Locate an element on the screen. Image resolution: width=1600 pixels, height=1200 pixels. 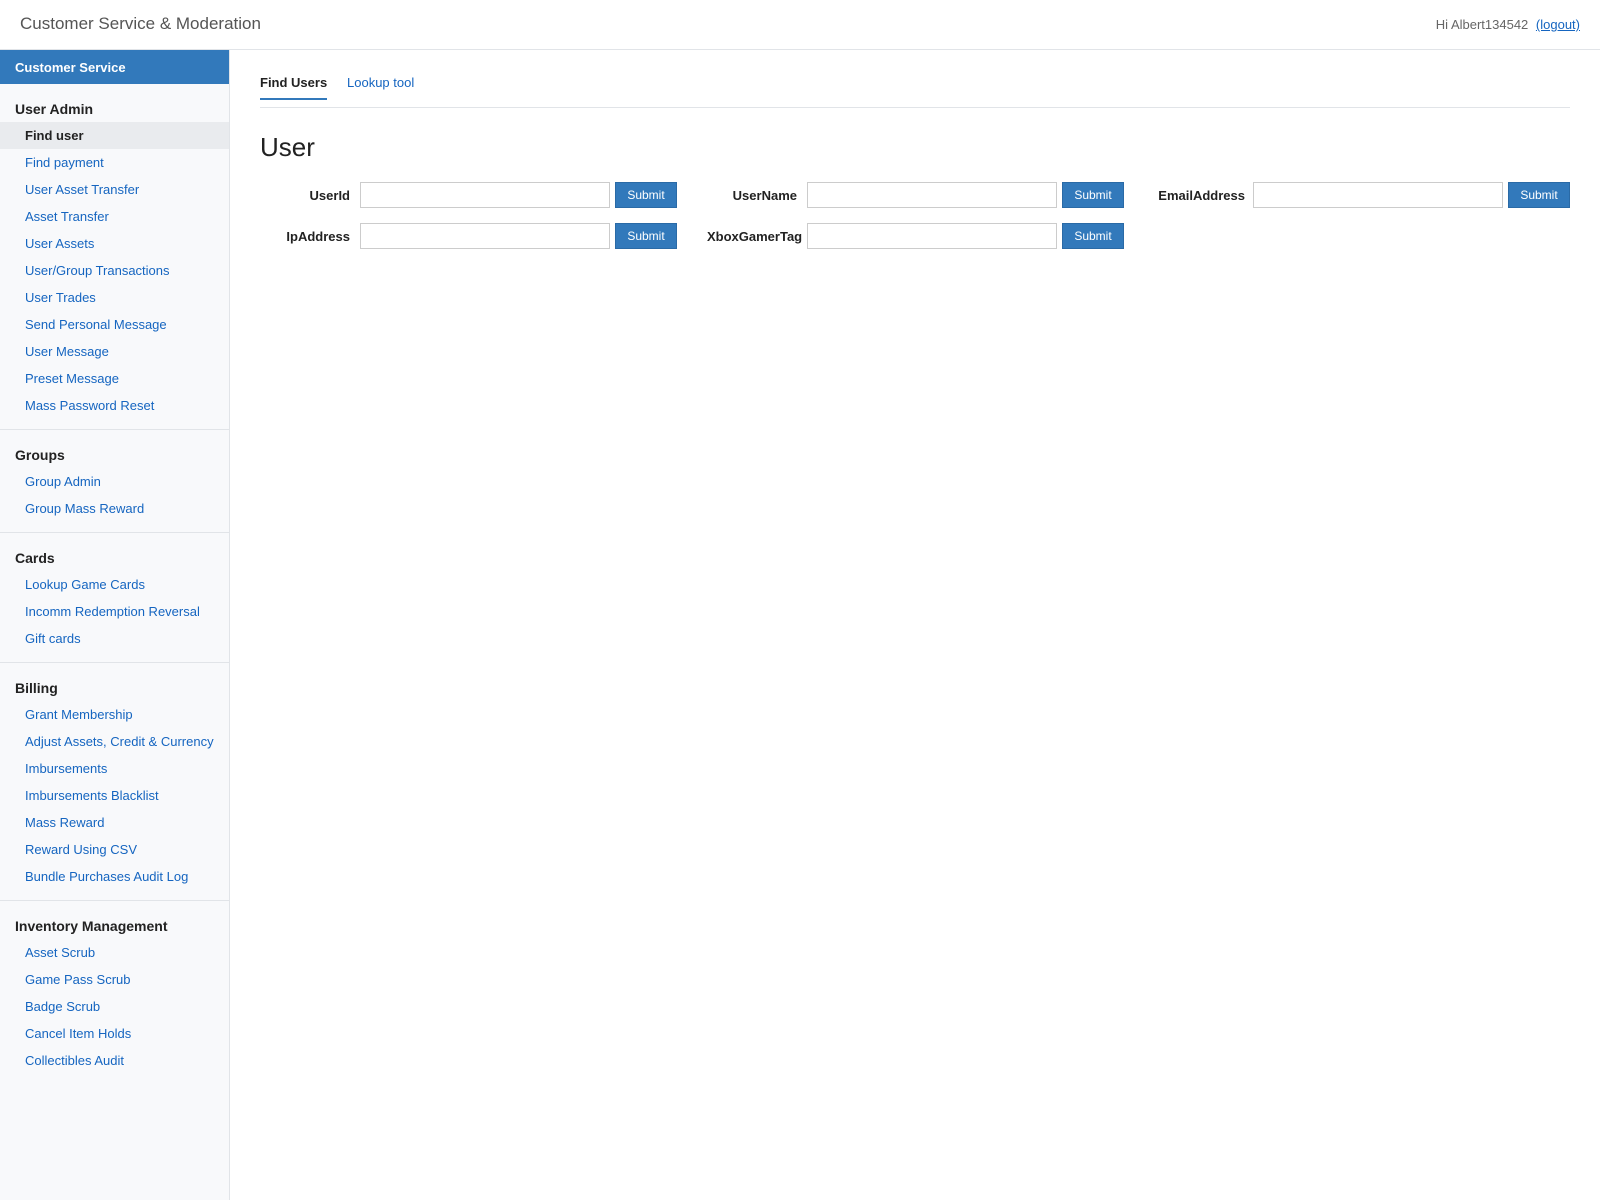
sidebar-item-lookup-game-cards: Lookup Game Cards is located at coordinates (114, 584).